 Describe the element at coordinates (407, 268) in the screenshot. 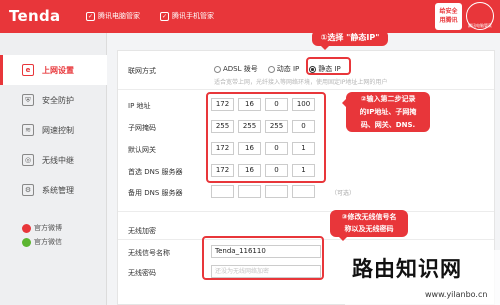

I see `watermark-title: 路由知识网` at that location.